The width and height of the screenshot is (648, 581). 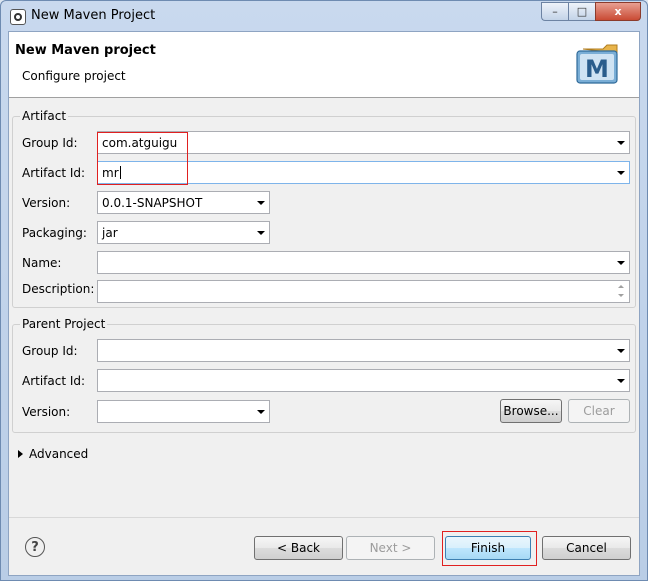 I want to click on maven-logo-icon: M, so click(x=597, y=64).